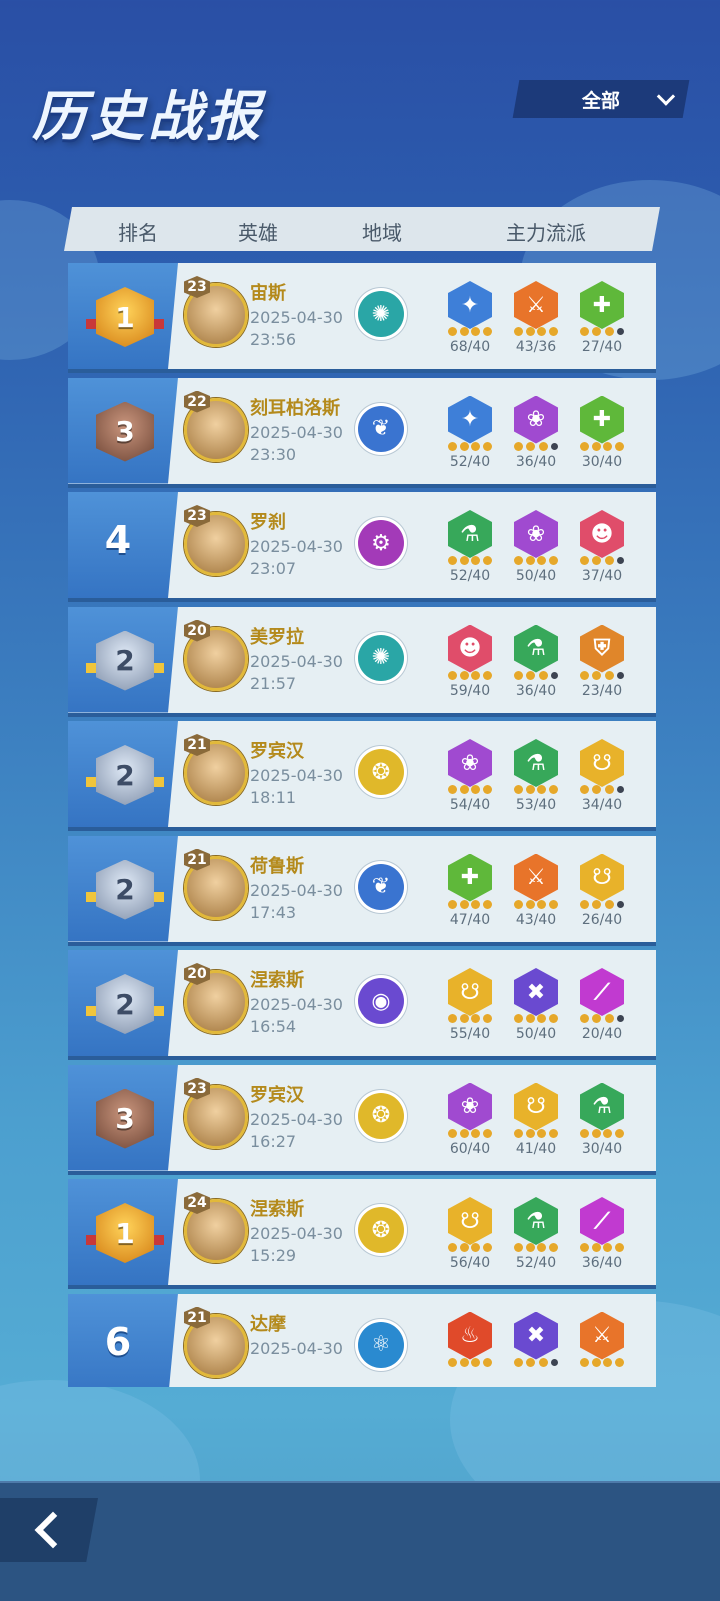 Image resolution: width=720 pixels, height=1601 pixels. Describe the element at coordinates (602, 780) in the screenshot. I see `trait-slot: ☋ 34/40` at that location.